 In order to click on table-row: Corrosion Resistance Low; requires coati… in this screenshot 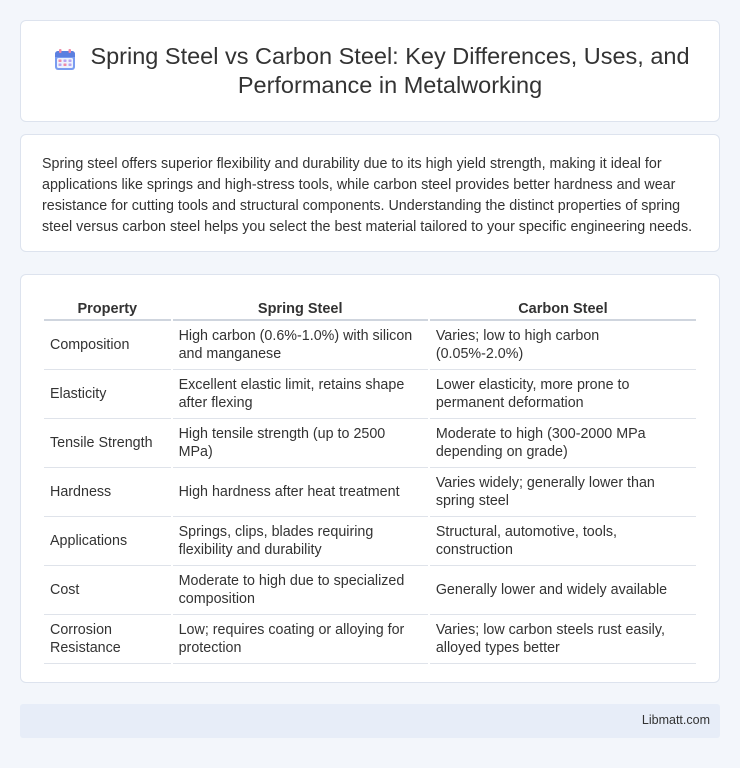, I will do `click(370, 639)`.